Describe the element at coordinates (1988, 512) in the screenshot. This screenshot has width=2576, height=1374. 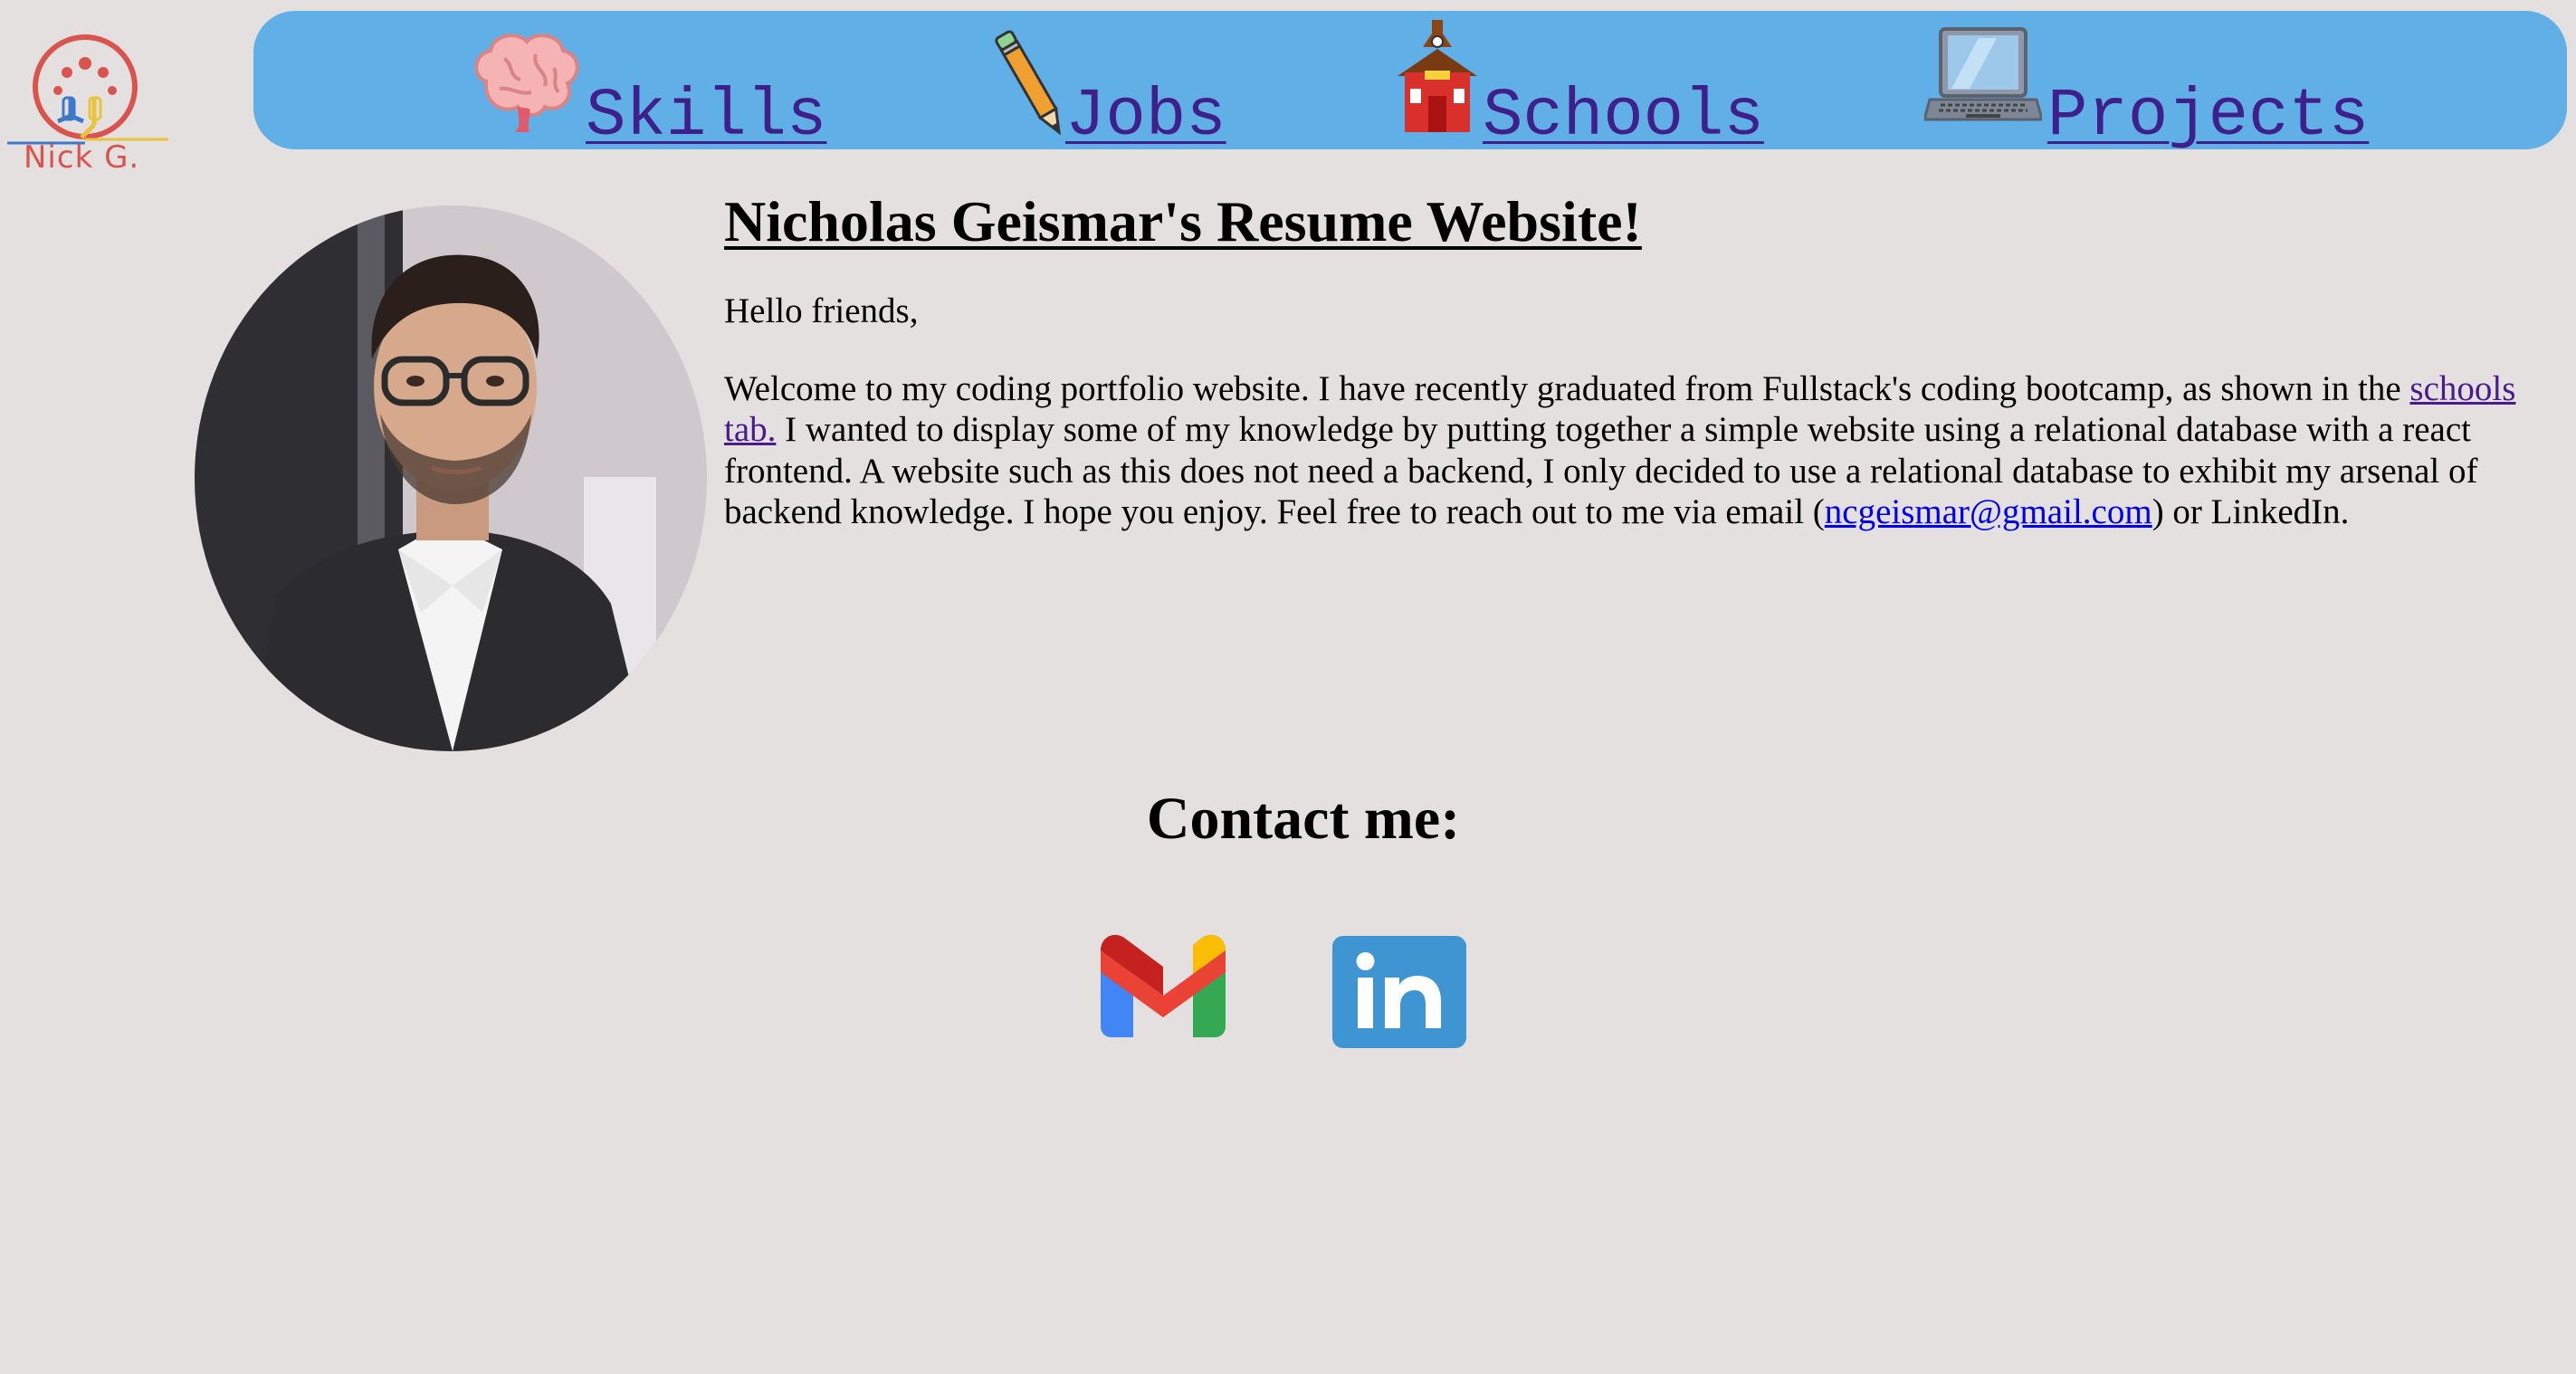
I see `email-link: ncgeismar@gmail.com` at that location.